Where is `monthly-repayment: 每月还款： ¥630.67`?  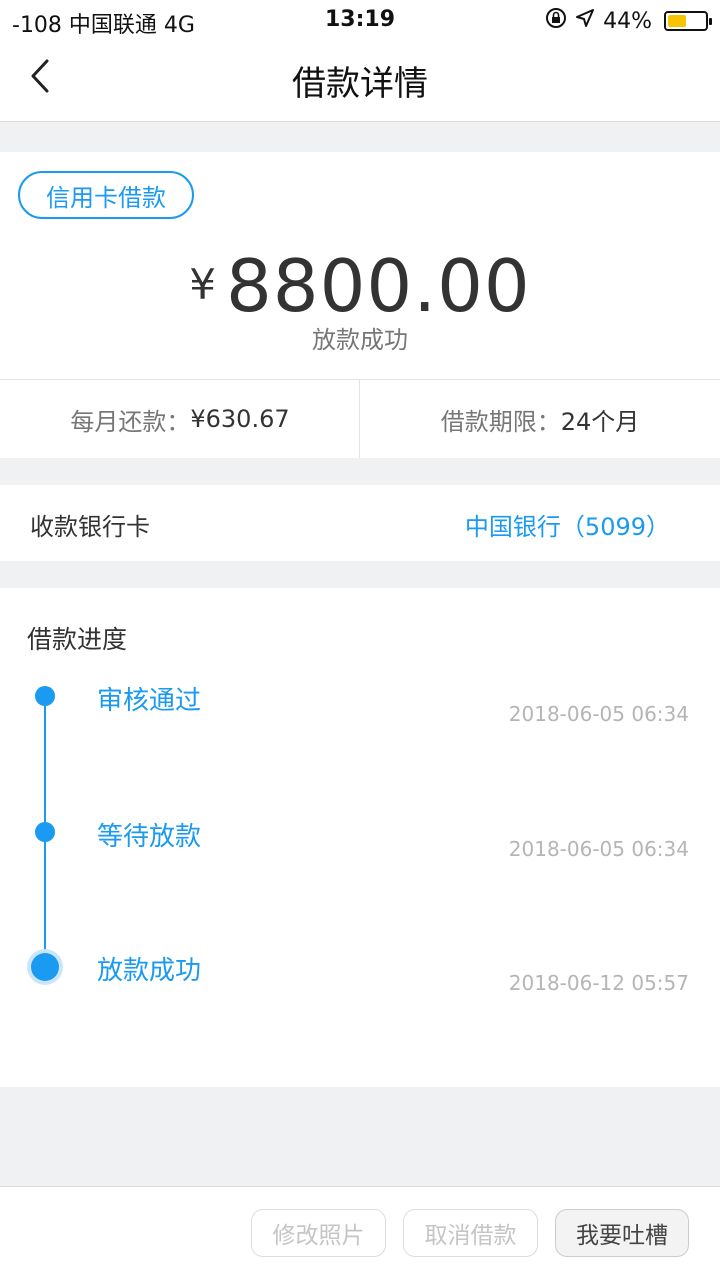 monthly-repayment: 每月还款： ¥630.67 is located at coordinates (180, 419).